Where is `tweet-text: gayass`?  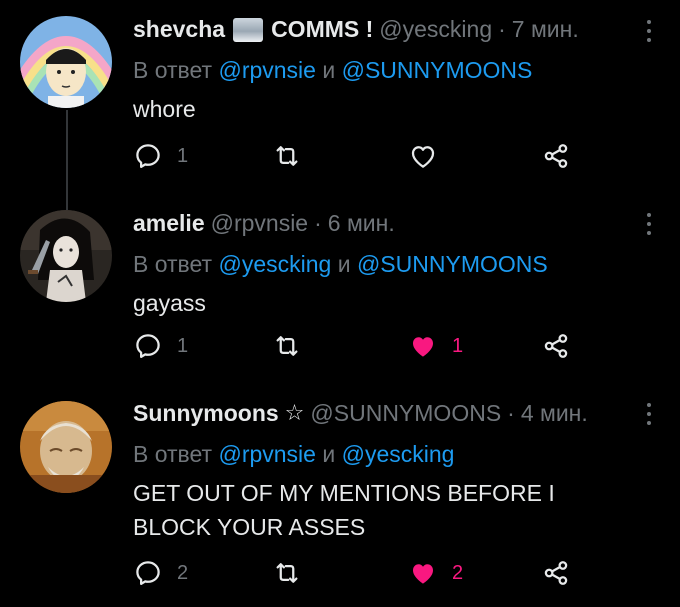
tweet-text: gayass is located at coordinates (169, 303).